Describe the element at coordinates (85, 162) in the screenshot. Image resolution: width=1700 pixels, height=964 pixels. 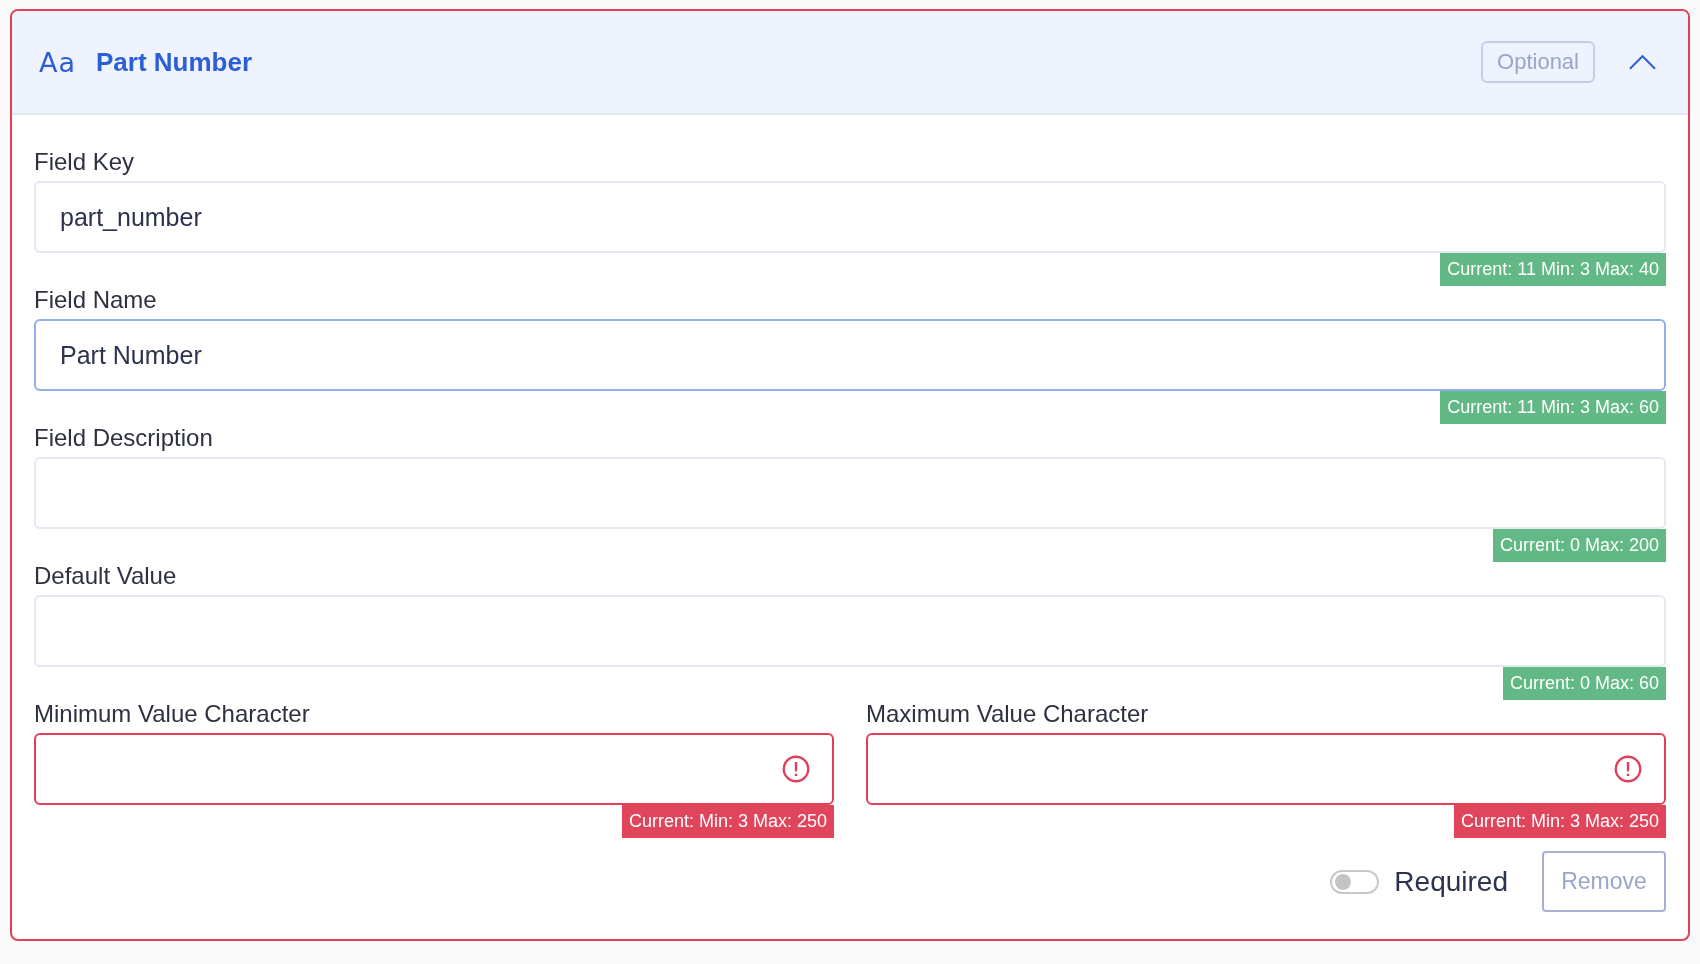
I see `field-label: Field Key` at that location.